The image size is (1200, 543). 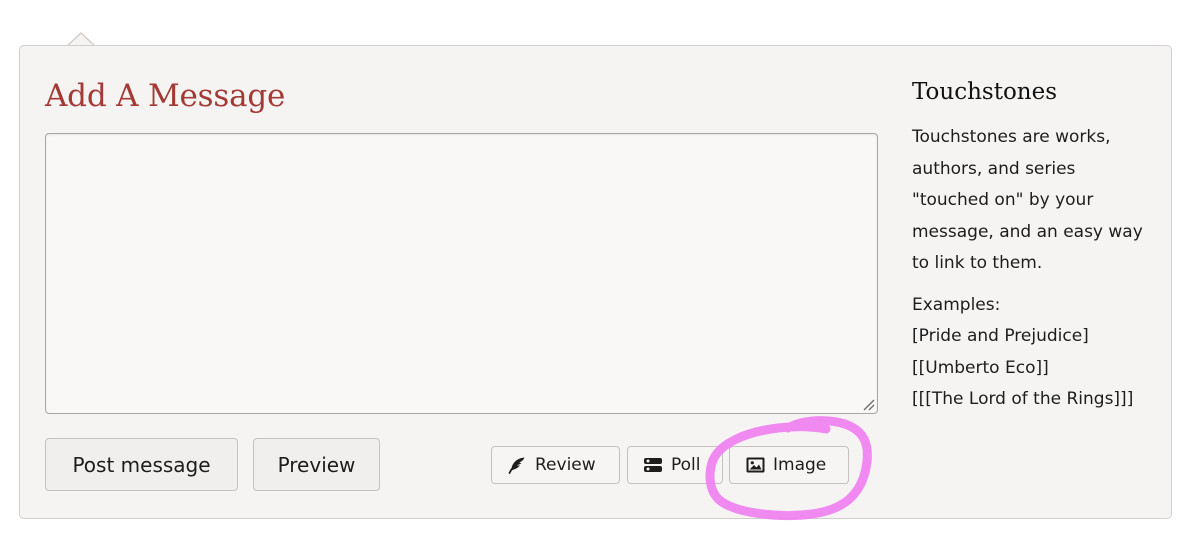 What do you see at coordinates (1000, 336) in the screenshot?
I see `example-item: [Pride and Prejudice]` at bounding box center [1000, 336].